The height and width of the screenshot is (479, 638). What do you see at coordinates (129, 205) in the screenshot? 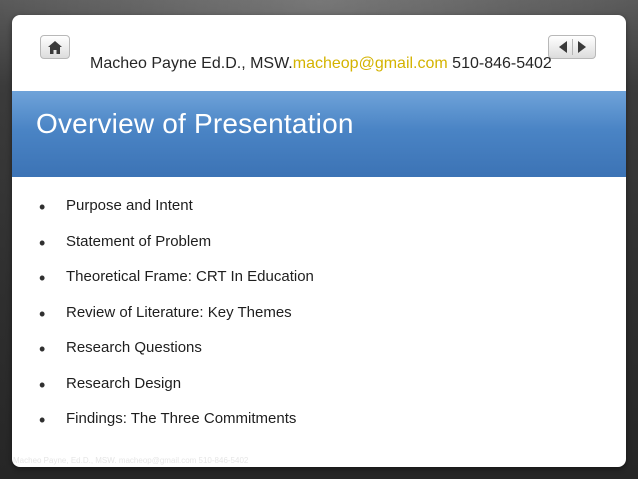
I see `bullet-text: Purpose and Intent` at bounding box center [129, 205].